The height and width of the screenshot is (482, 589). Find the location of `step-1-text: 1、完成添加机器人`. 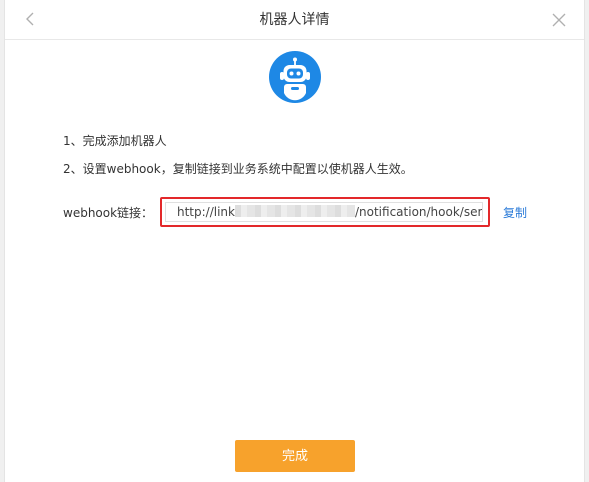

step-1-text: 1、完成添加机器人 is located at coordinates (115, 141).